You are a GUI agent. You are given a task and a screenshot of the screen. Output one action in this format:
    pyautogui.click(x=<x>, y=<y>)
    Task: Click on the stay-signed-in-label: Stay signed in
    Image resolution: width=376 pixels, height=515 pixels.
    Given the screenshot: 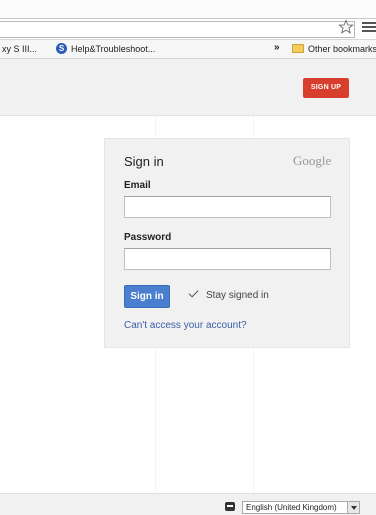 What is the action you would take?
    pyautogui.click(x=237, y=295)
    